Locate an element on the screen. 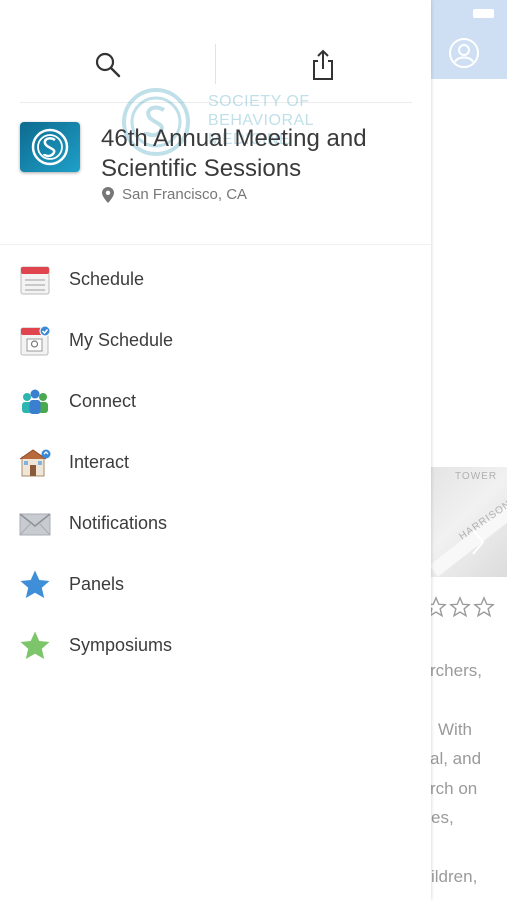  description-text: rch on is located at coordinates (454, 788).